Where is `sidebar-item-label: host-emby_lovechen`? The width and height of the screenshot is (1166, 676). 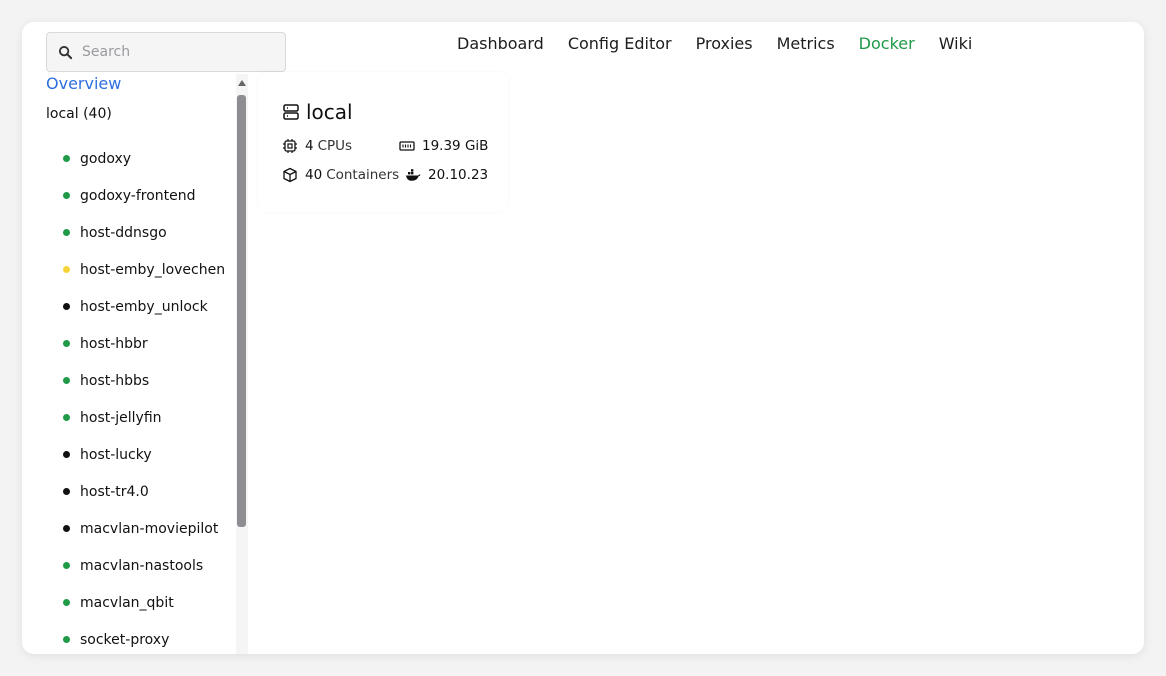 sidebar-item-label: host-emby_lovechen is located at coordinates (153, 269).